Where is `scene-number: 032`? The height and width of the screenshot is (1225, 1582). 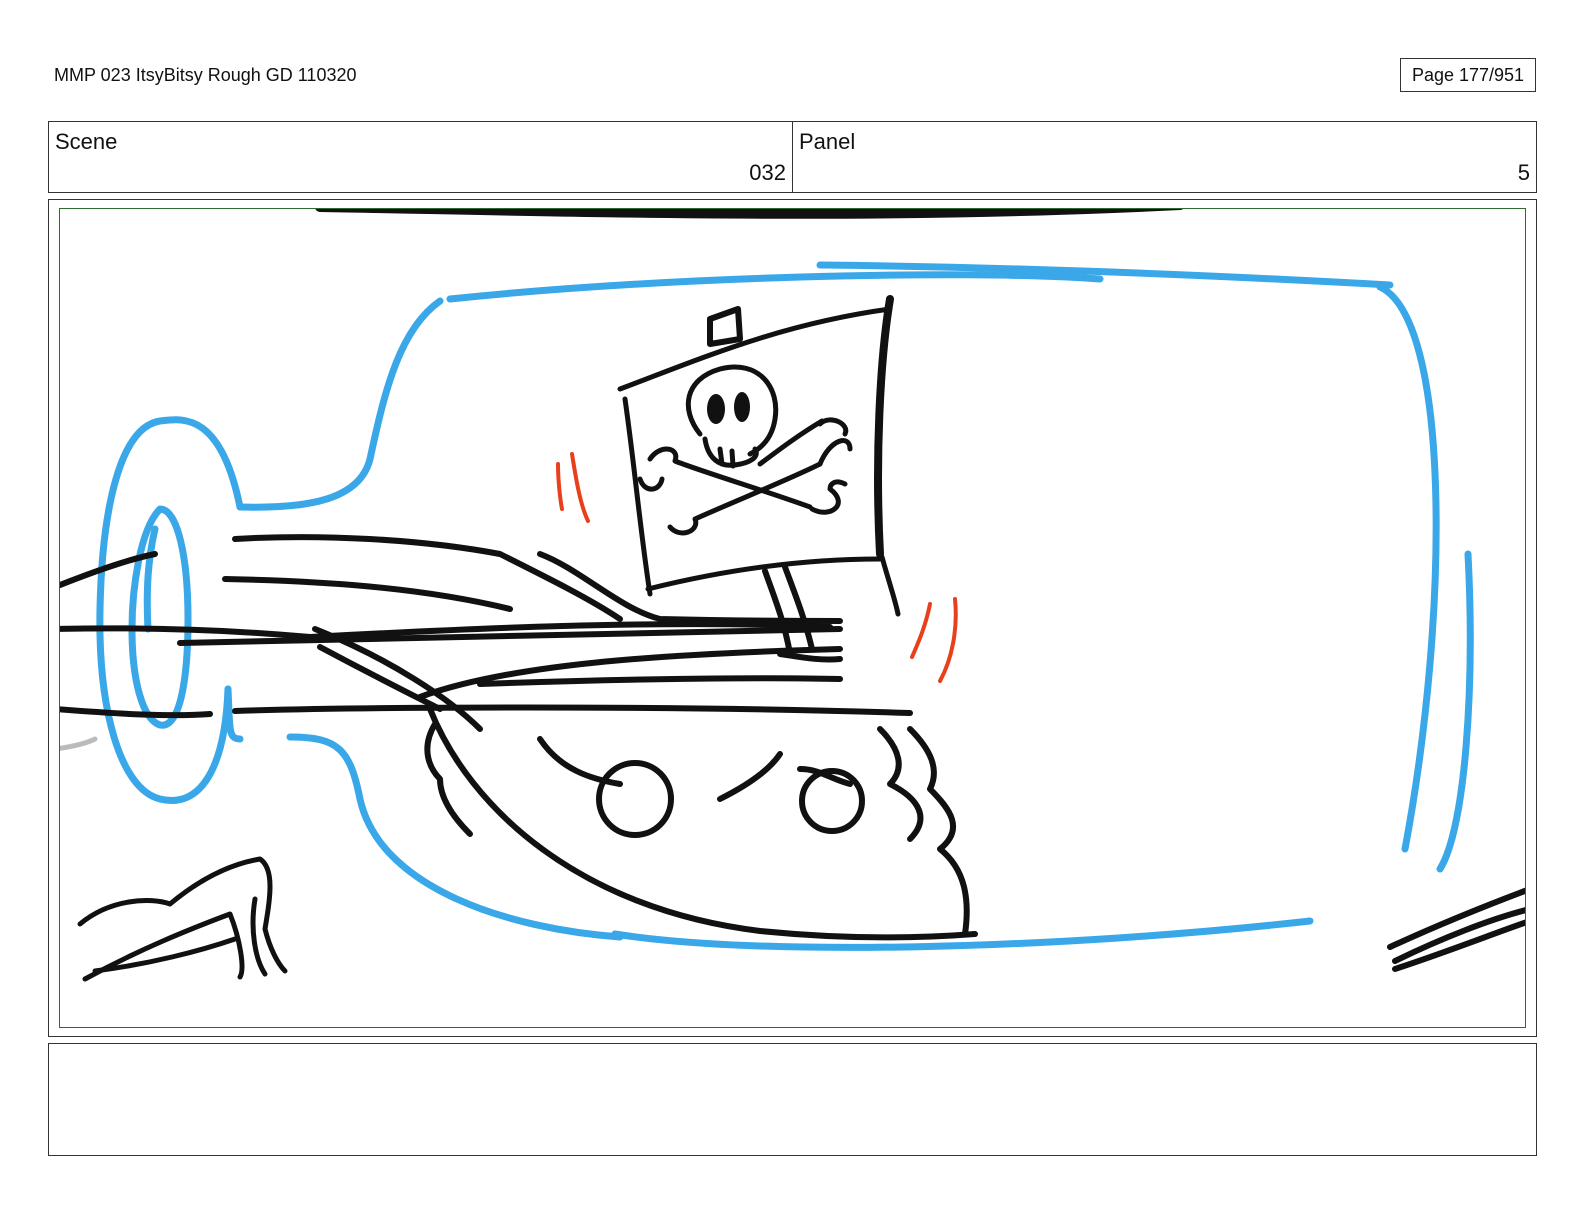
scene-number: 032 is located at coordinates (767, 172).